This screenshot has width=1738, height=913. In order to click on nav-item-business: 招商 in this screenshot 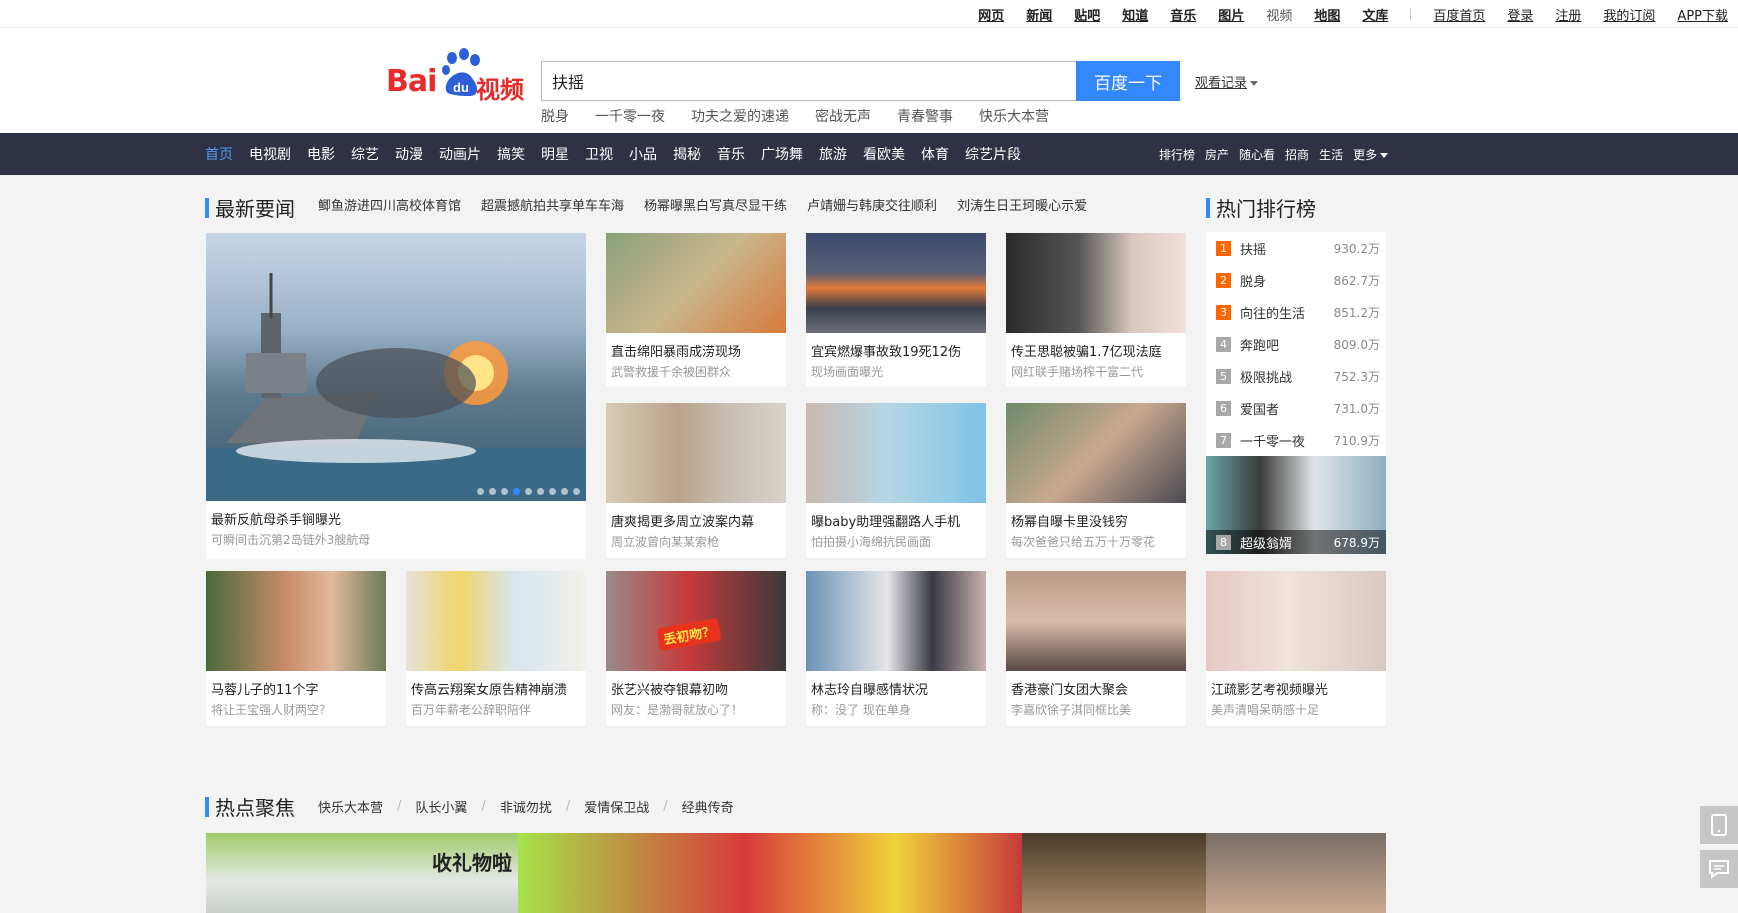, I will do `click(1297, 154)`.